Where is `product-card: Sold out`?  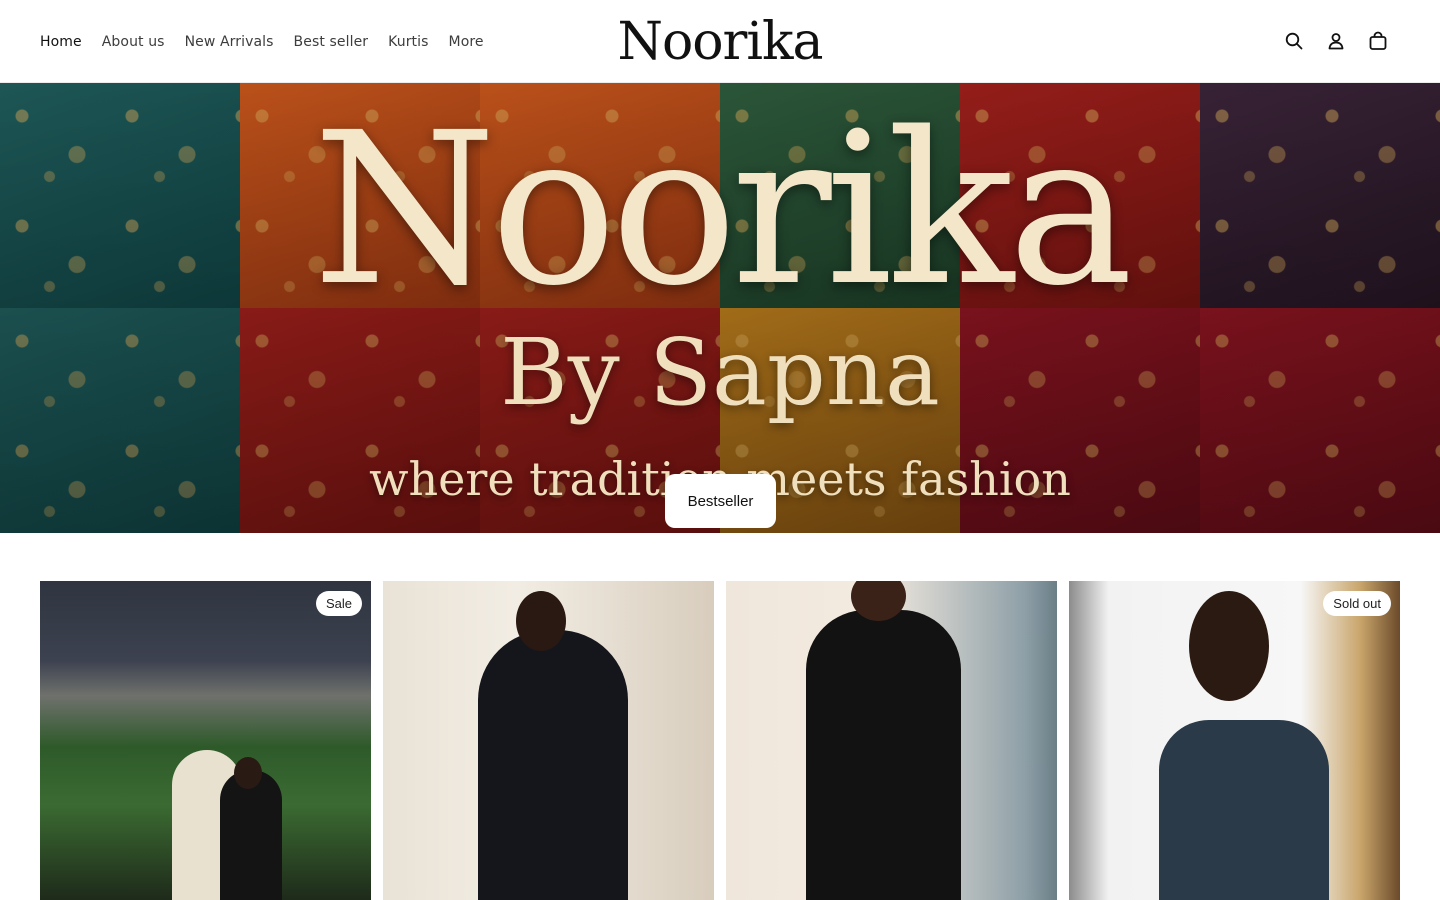
product-card: Sold out is located at coordinates (1234, 740).